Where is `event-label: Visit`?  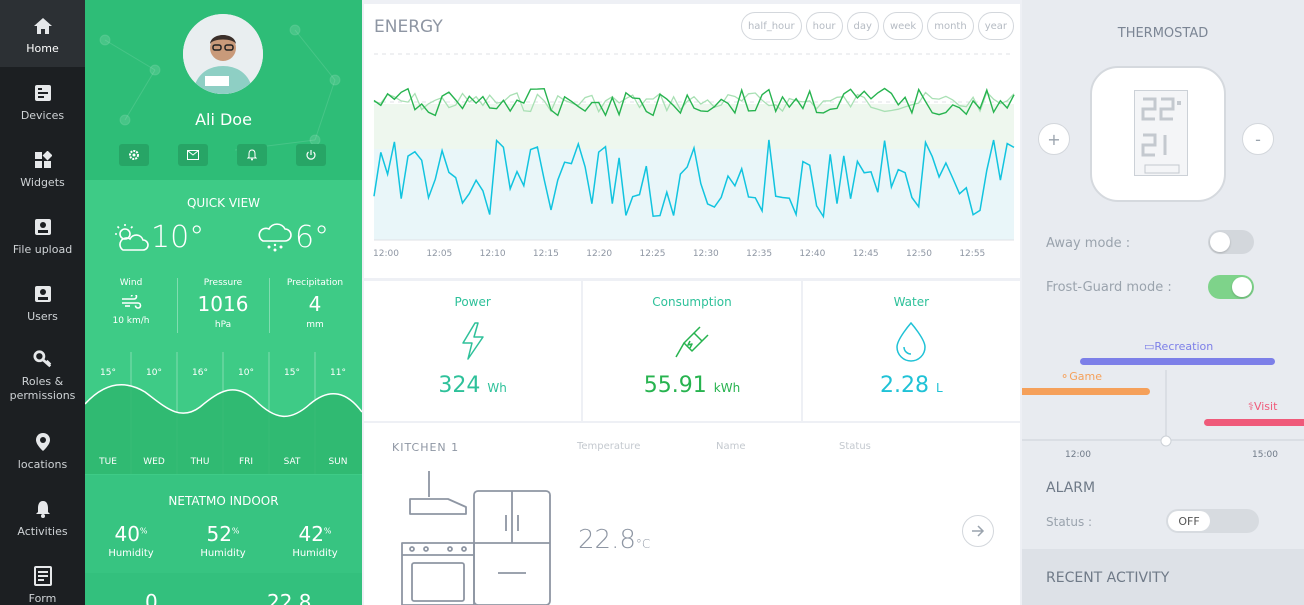
event-label: Visit is located at coordinates (1265, 406).